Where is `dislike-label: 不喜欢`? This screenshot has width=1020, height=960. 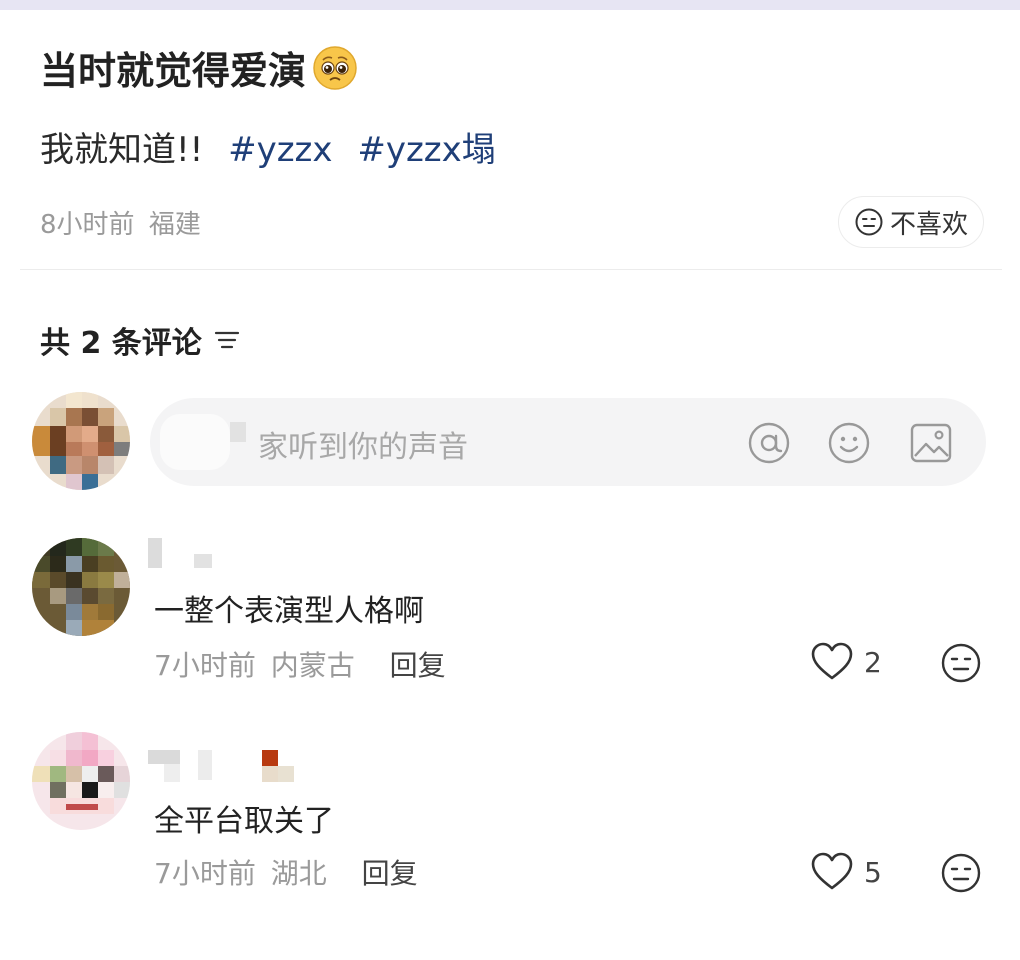 dislike-label: 不喜欢 is located at coordinates (928, 224).